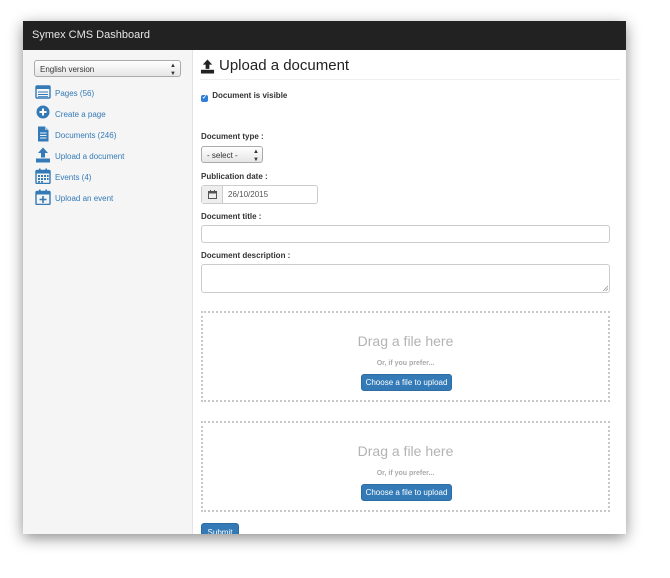  I want to click on visible-checkbox-label: Document is visible, so click(250, 95).